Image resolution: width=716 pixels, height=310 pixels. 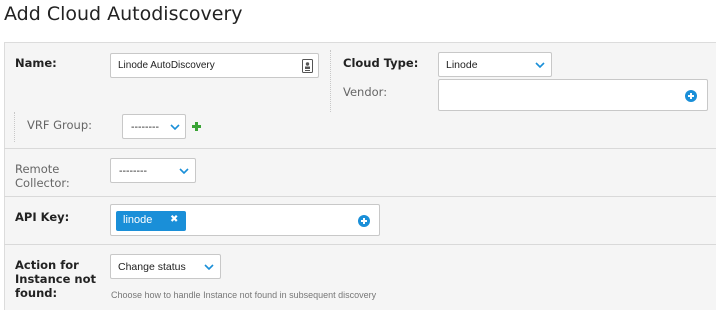 I want to click on remote-collector-value: --------, so click(x=133, y=171).